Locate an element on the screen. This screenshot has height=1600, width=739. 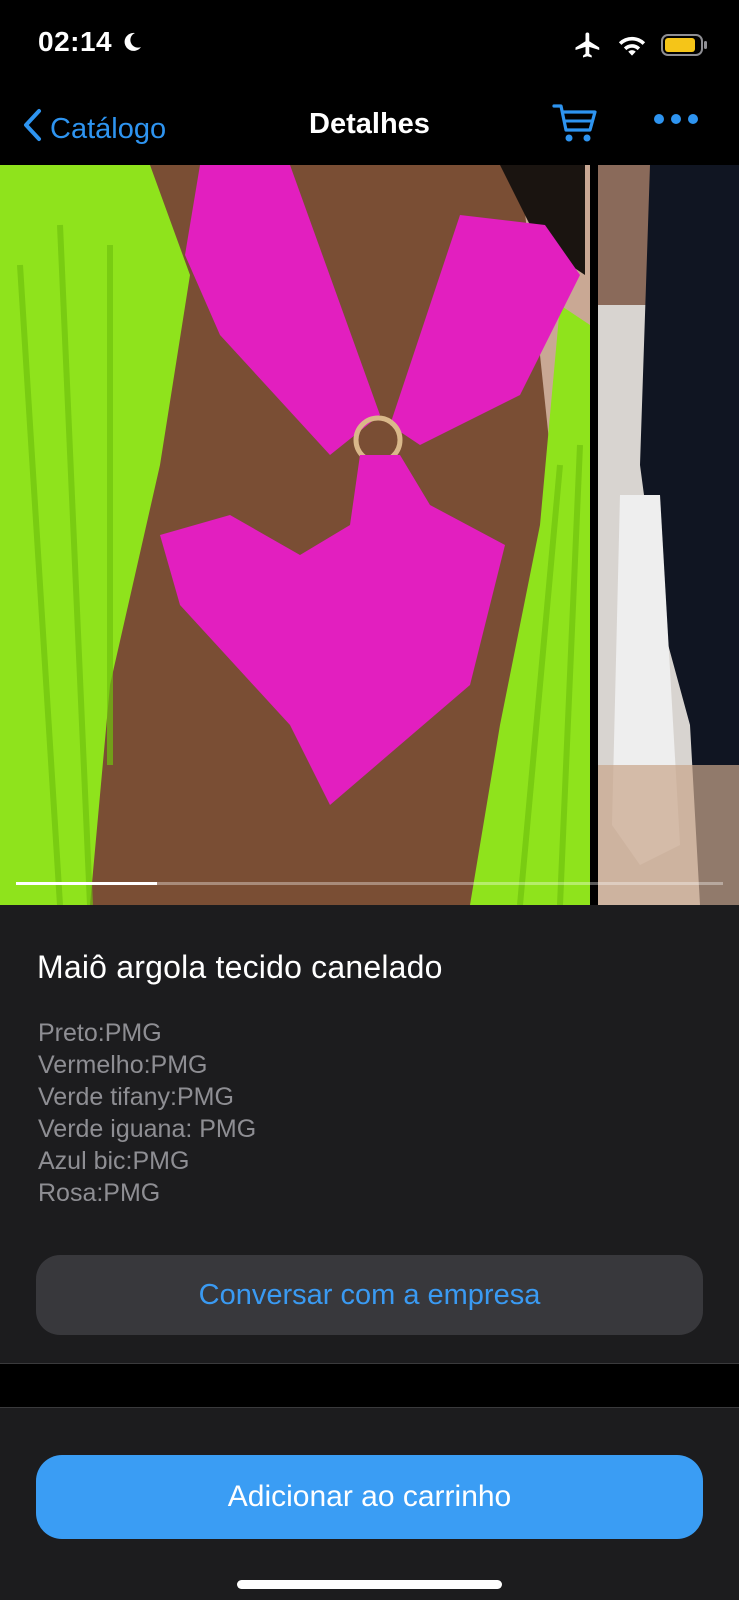
cart-icon is located at coordinates (575, 126).